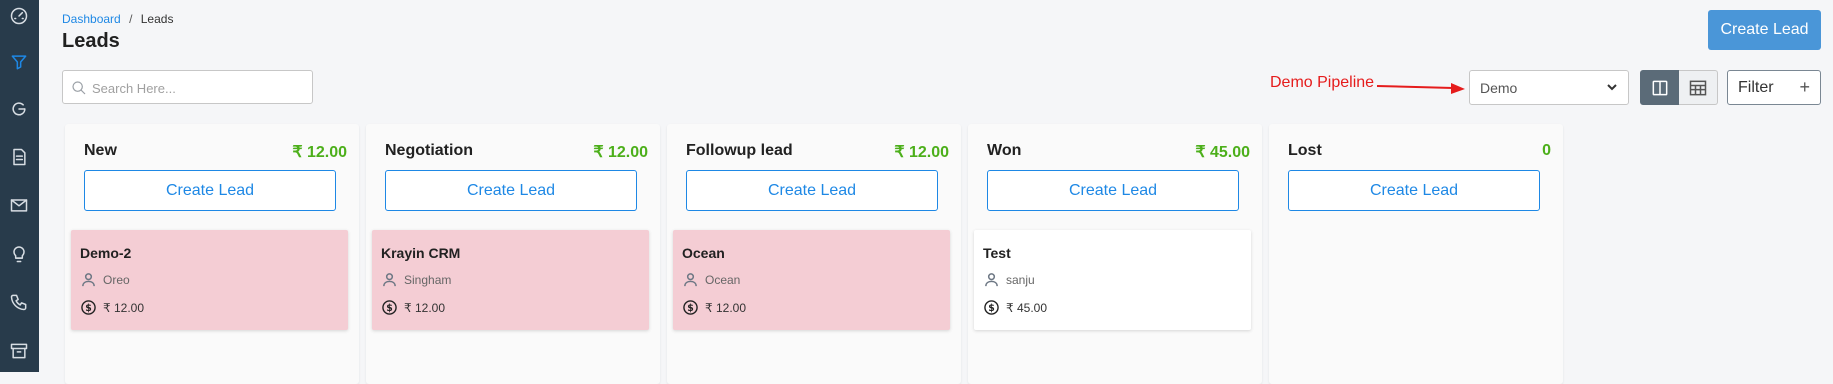  I want to click on sidebar, so click(19, 186).